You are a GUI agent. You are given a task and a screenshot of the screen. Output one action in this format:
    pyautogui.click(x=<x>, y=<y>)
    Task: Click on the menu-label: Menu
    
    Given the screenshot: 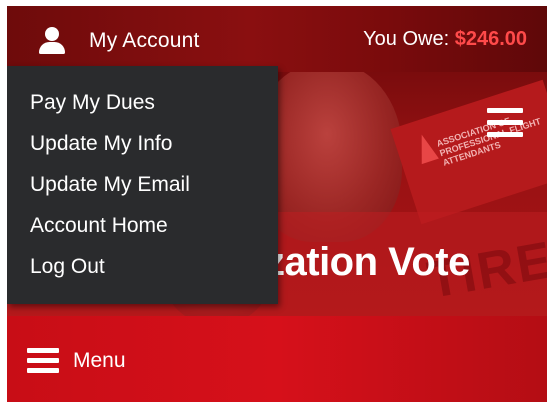 What is the action you would take?
    pyautogui.click(x=99, y=360)
    